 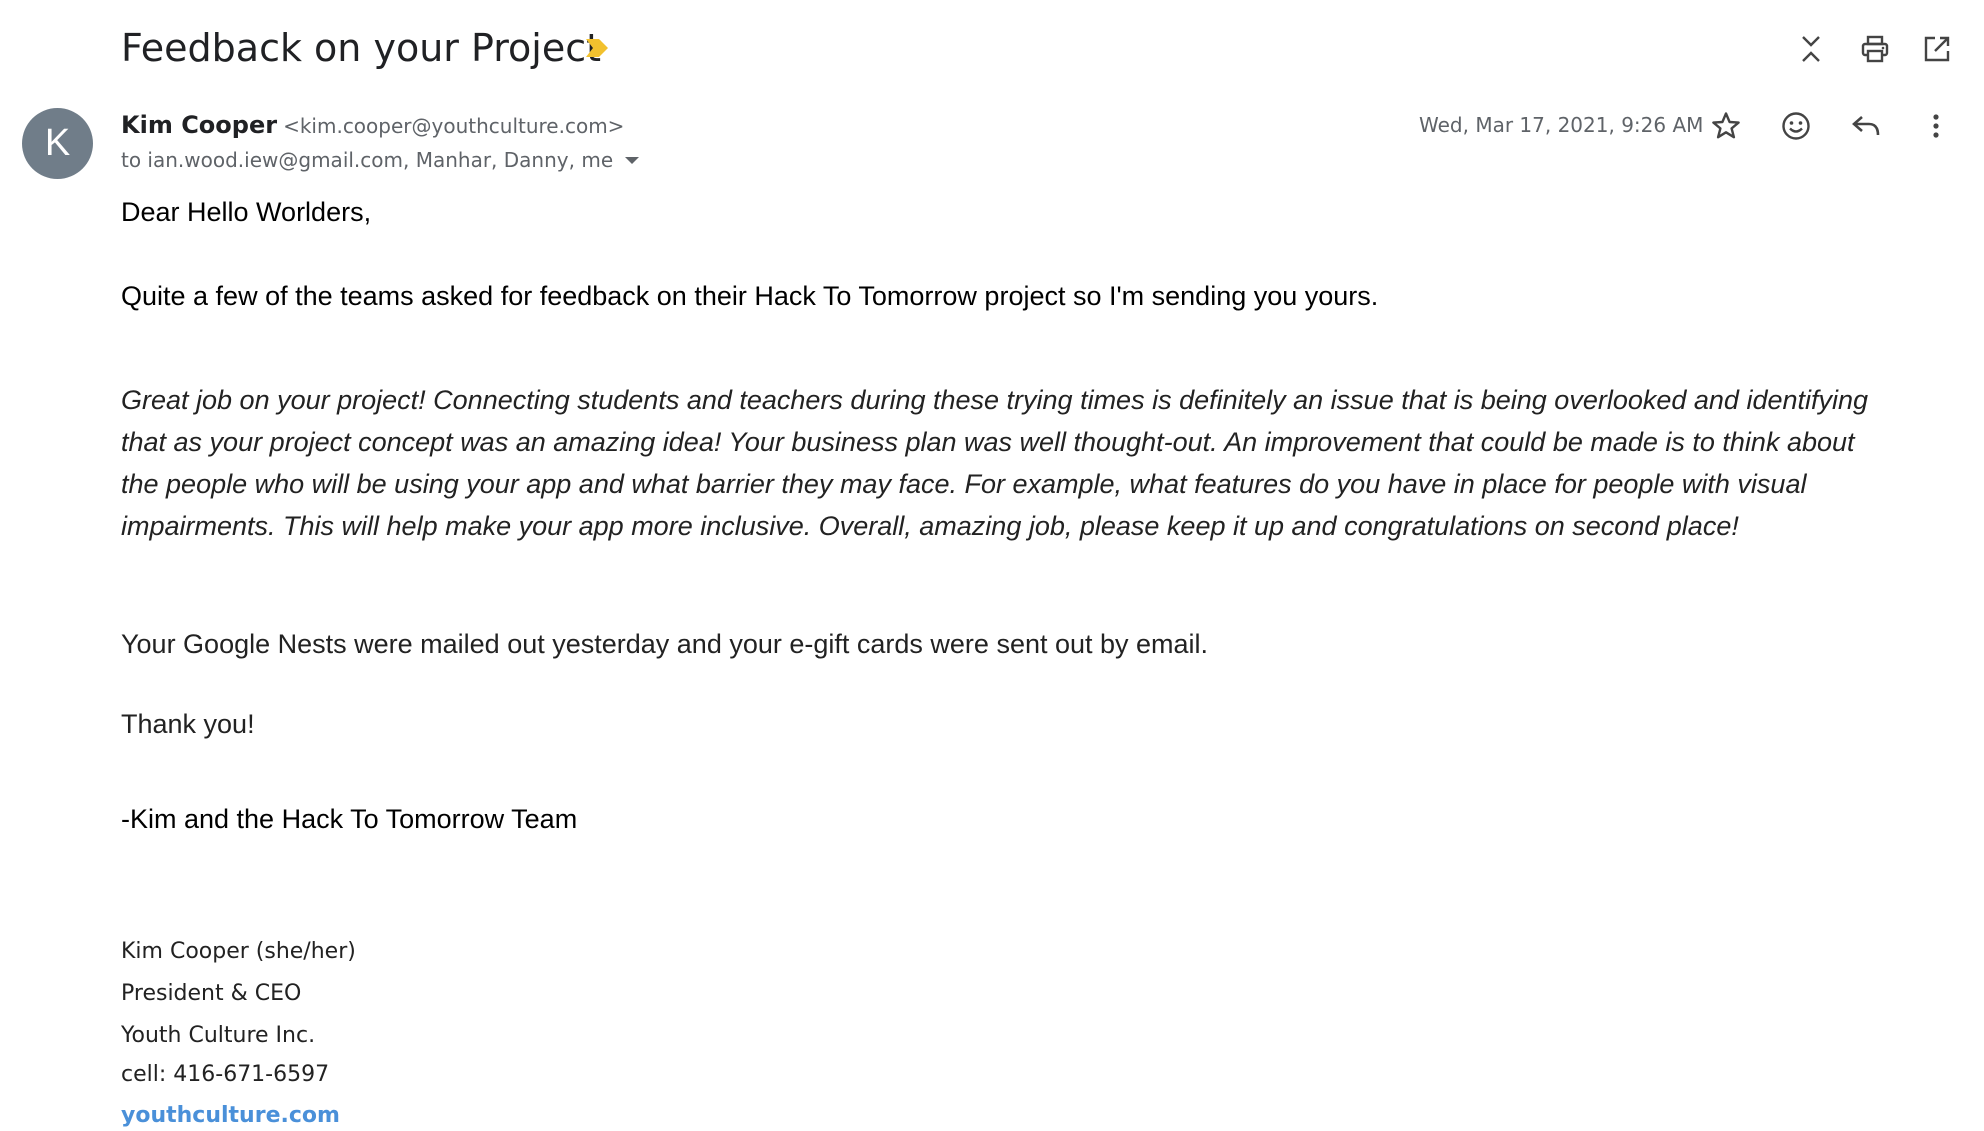 I want to click on collapse-all-button, so click(x=1811, y=49).